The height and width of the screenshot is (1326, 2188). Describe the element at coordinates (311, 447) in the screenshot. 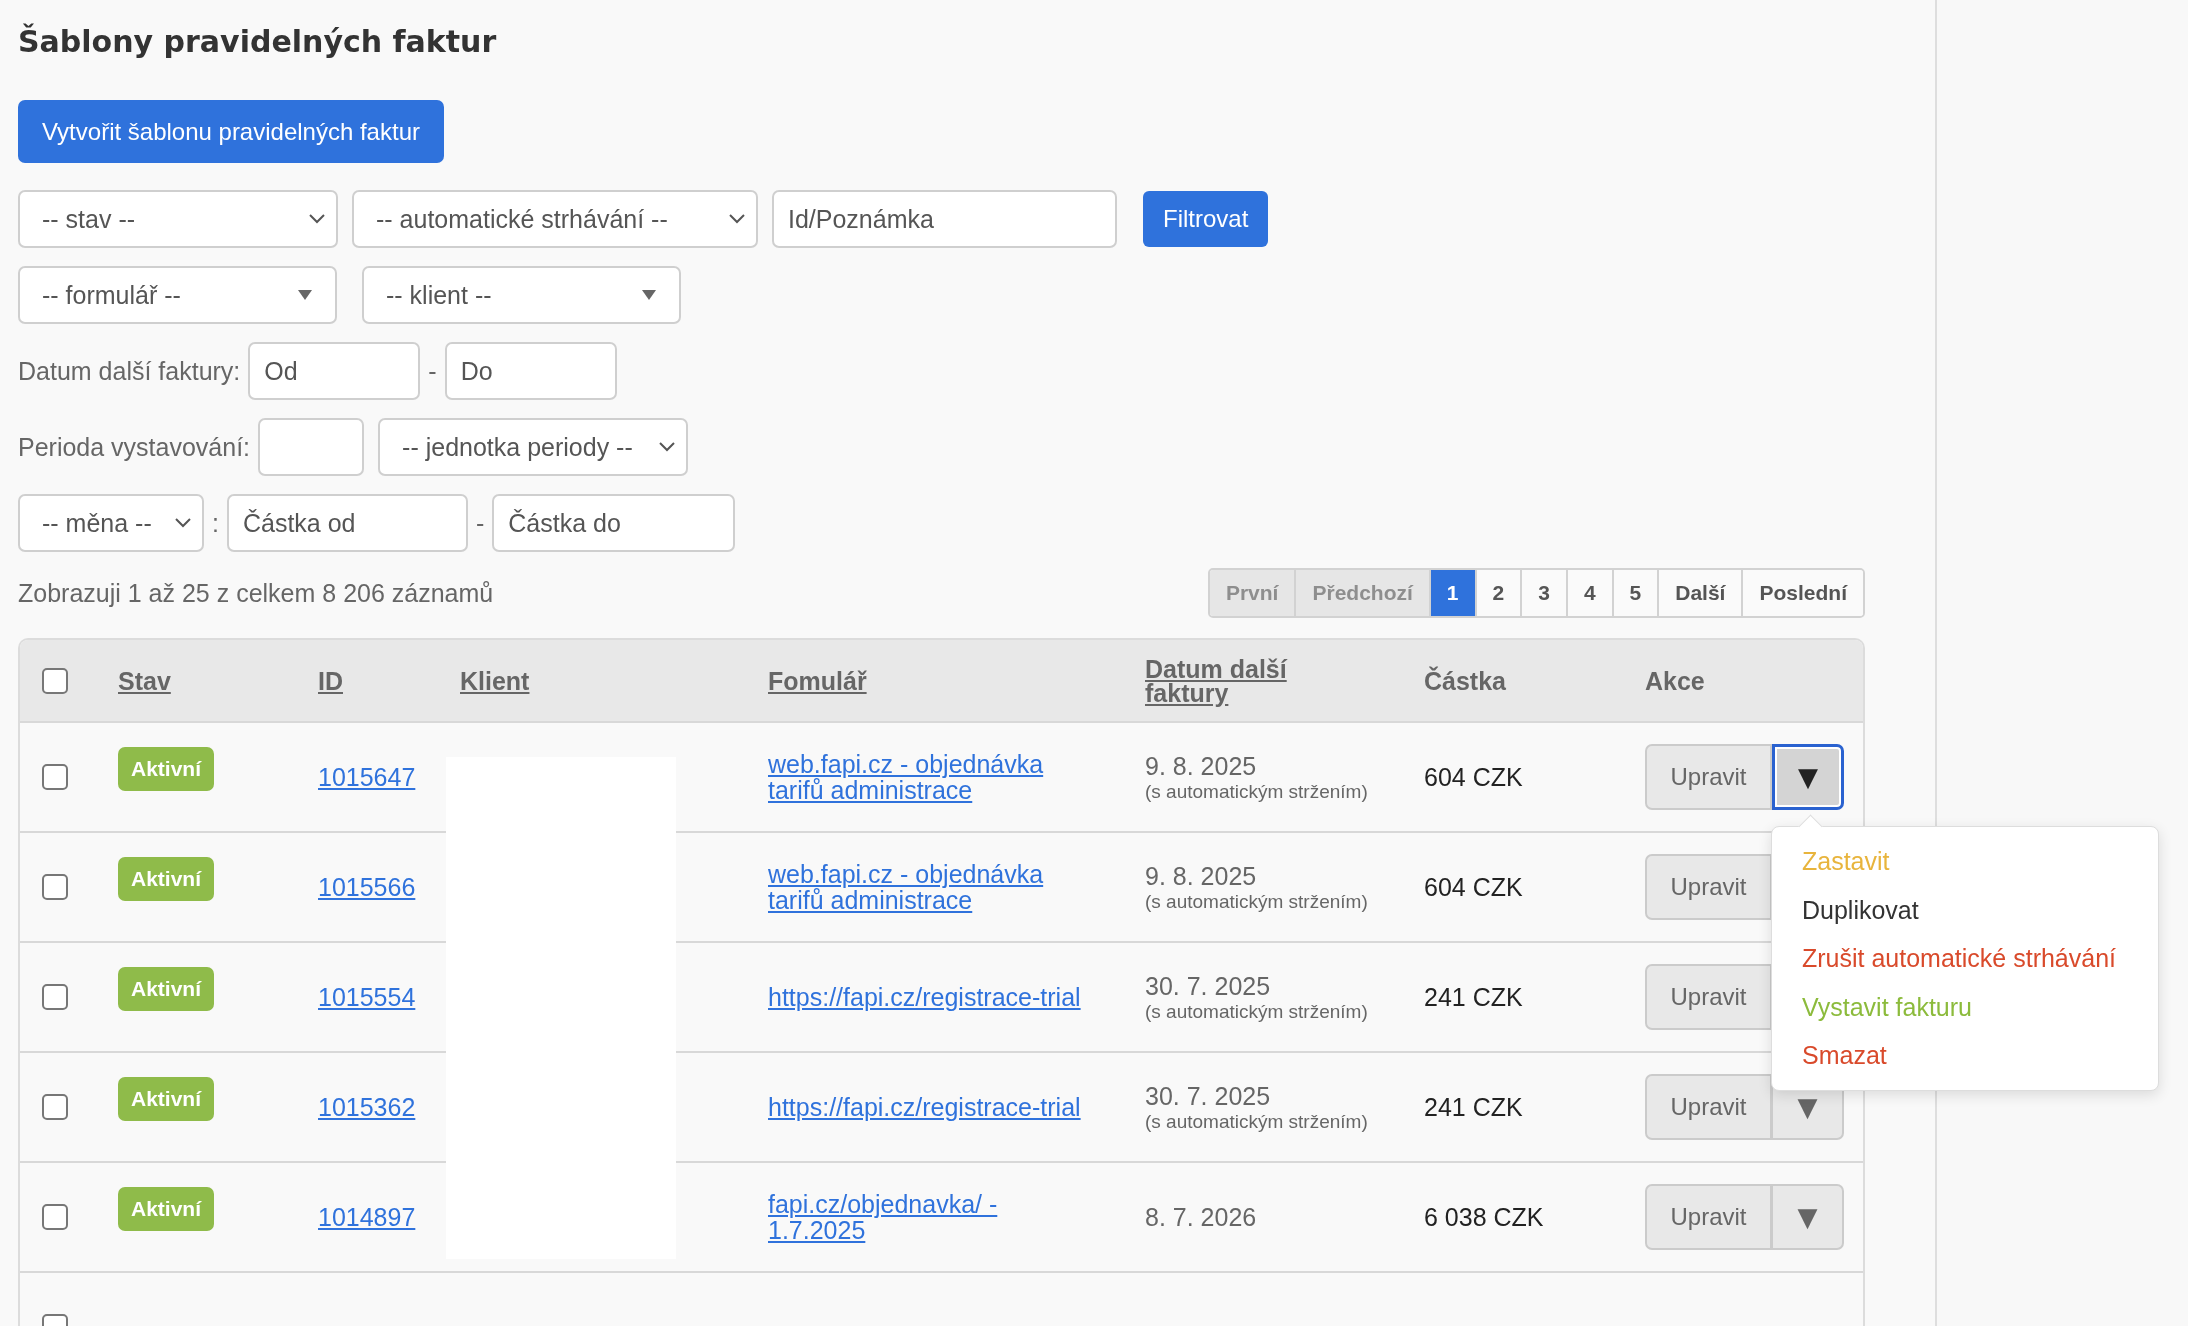

I see `filter-field` at that location.